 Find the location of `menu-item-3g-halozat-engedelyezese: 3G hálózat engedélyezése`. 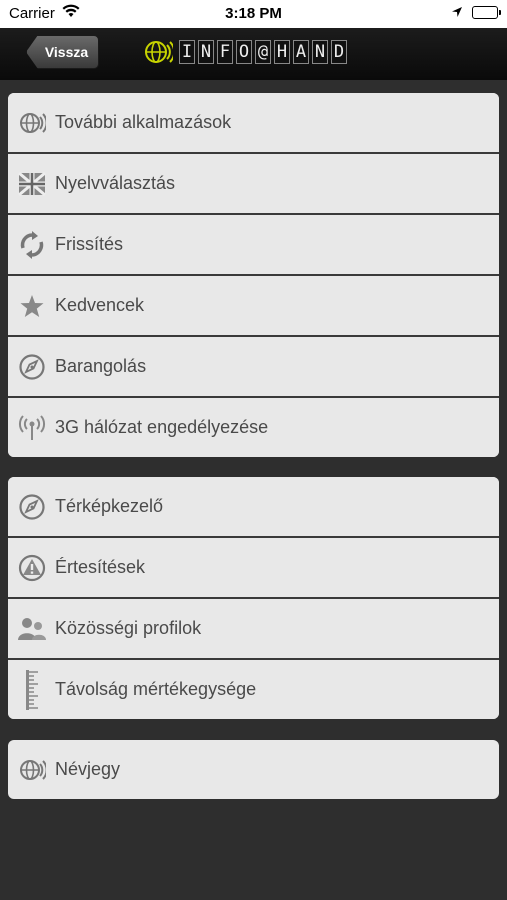

menu-item-3g-halozat-engedelyezese: 3G hálózat engedélyezése is located at coordinates (253, 427).